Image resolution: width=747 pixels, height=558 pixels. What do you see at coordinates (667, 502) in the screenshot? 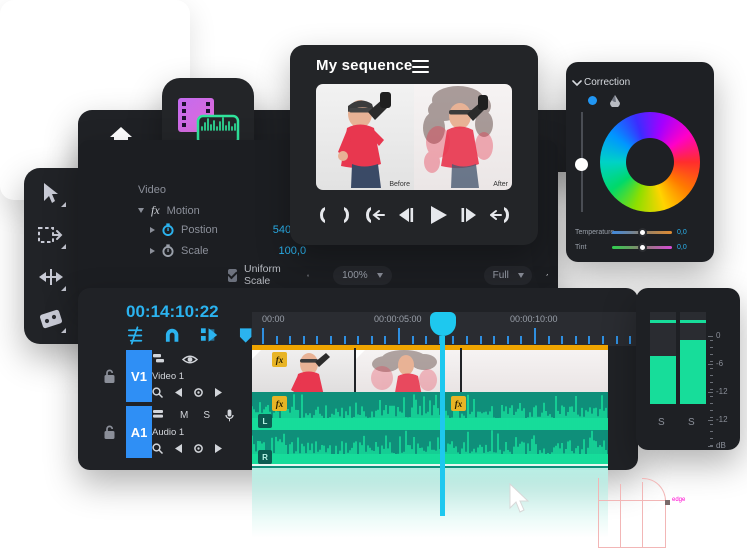
I see `guide-handle` at bounding box center [667, 502].